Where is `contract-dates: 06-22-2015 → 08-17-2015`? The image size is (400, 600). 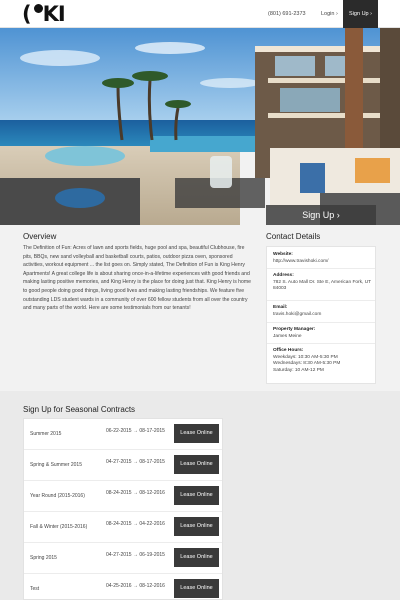 contract-dates: 06-22-2015 → 08-17-2015 is located at coordinates (135, 431).